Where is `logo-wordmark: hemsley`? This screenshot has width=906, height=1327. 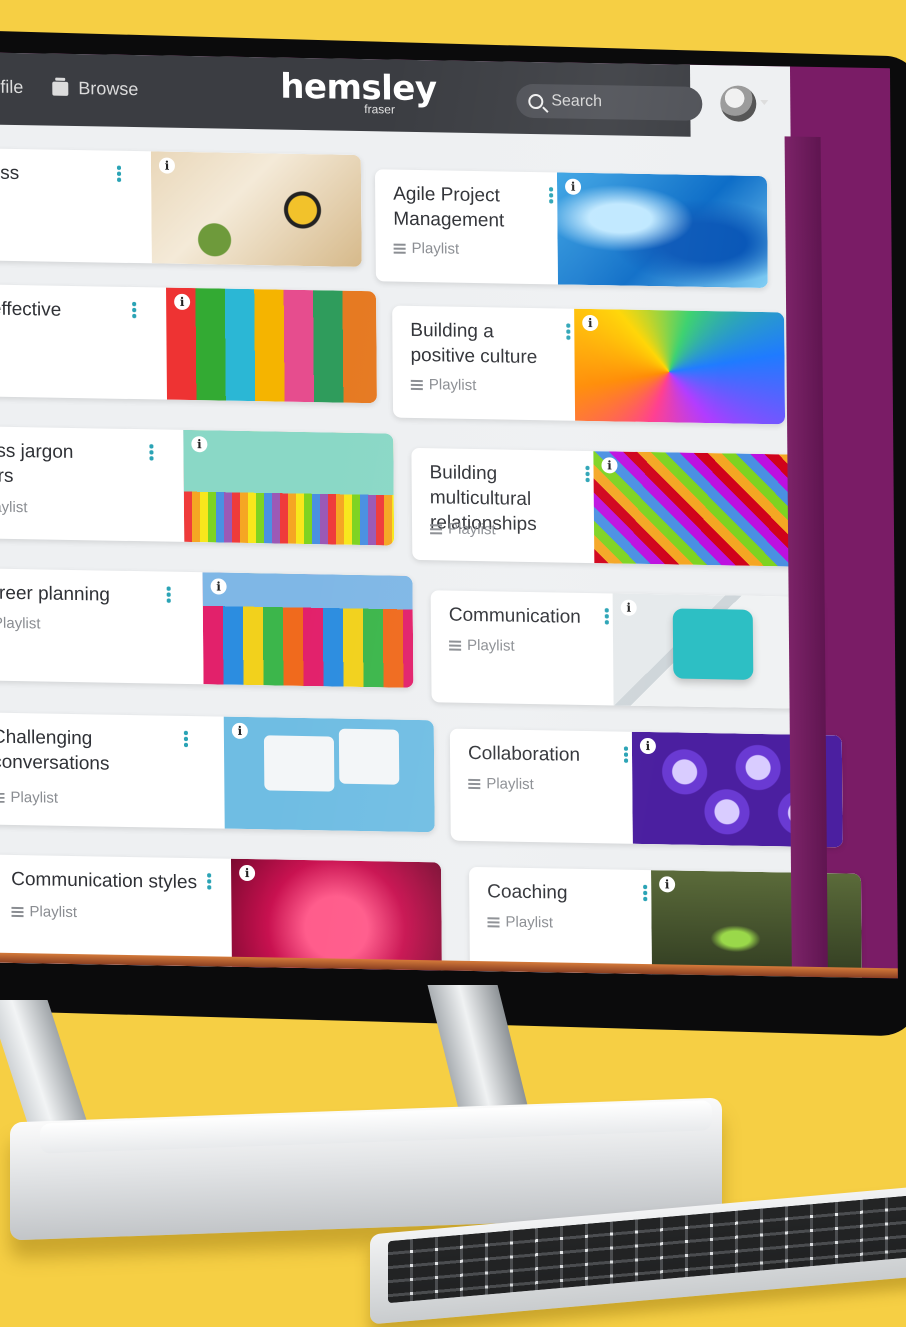 logo-wordmark: hemsley is located at coordinates (358, 88).